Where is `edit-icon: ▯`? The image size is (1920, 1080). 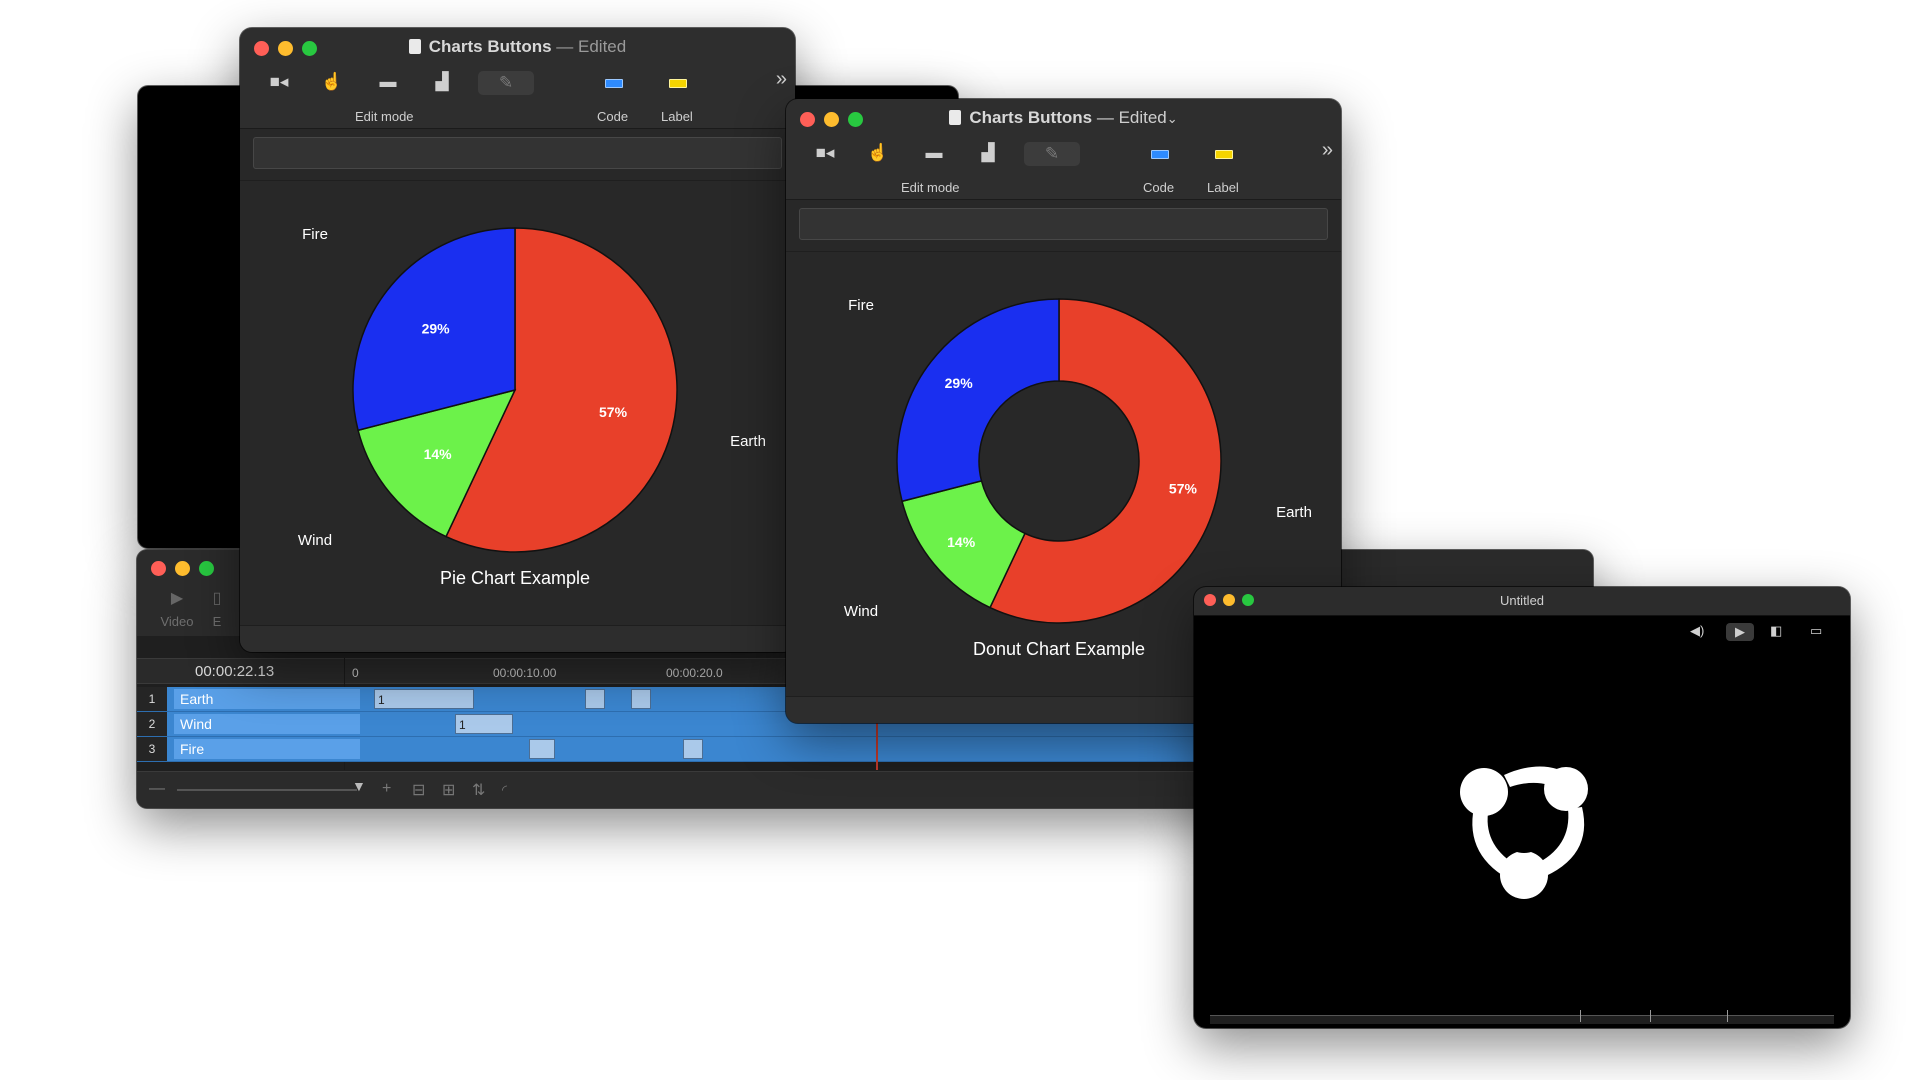 edit-icon: ▯ is located at coordinates (217, 598).